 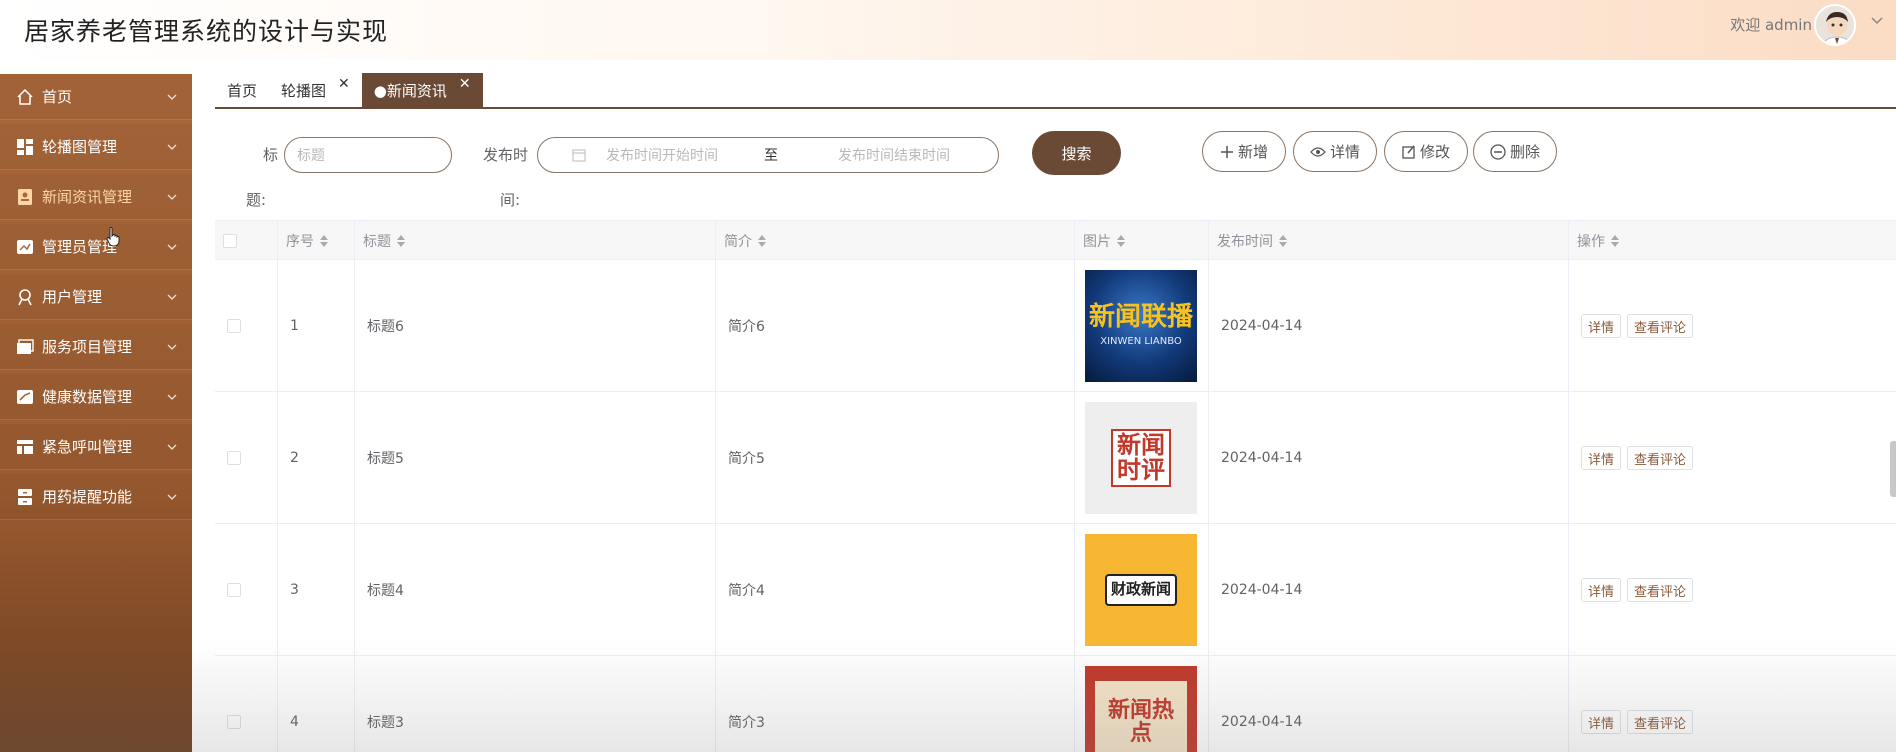 I want to click on sidebar-item-emergency: 紧急呼叫管理, so click(x=96, y=447).